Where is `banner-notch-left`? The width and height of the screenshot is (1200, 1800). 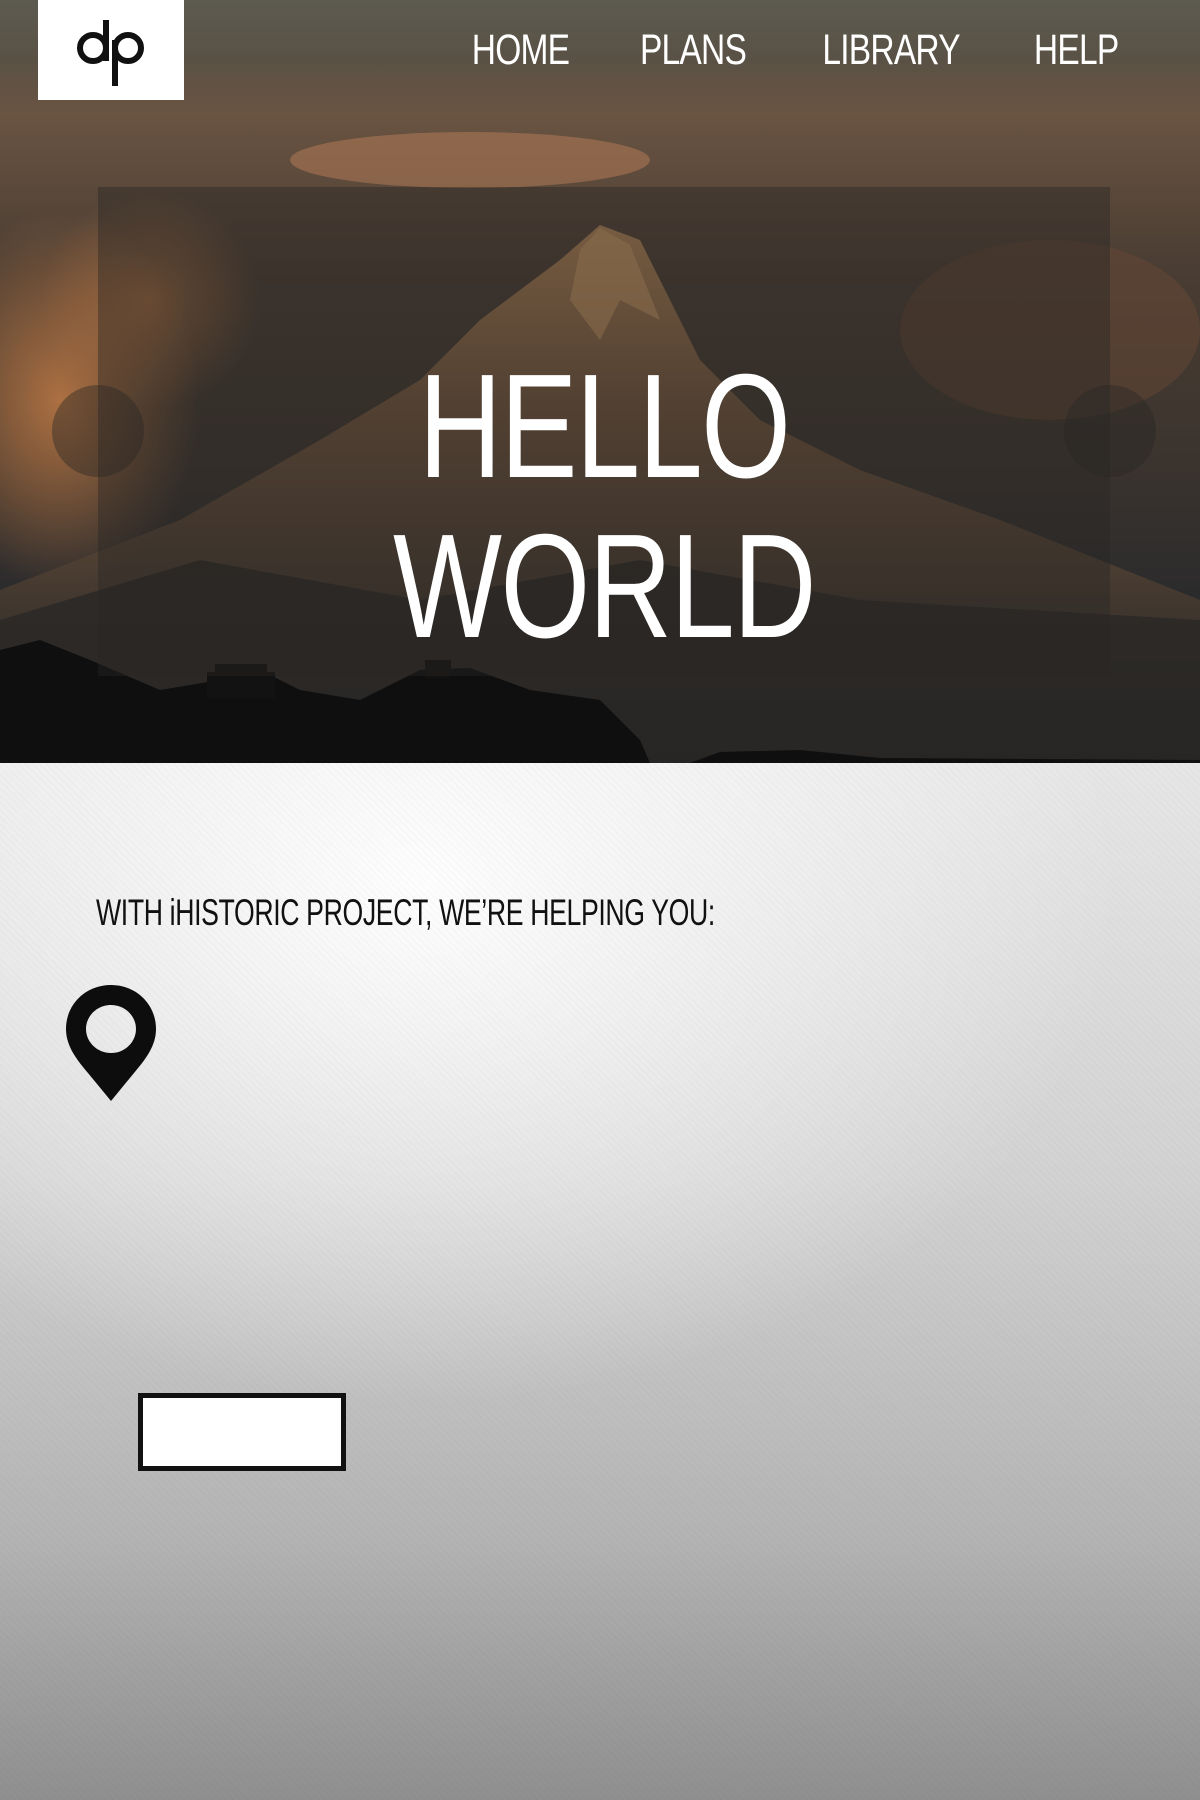
banner-notch-left is located at coordinates (98, 431).